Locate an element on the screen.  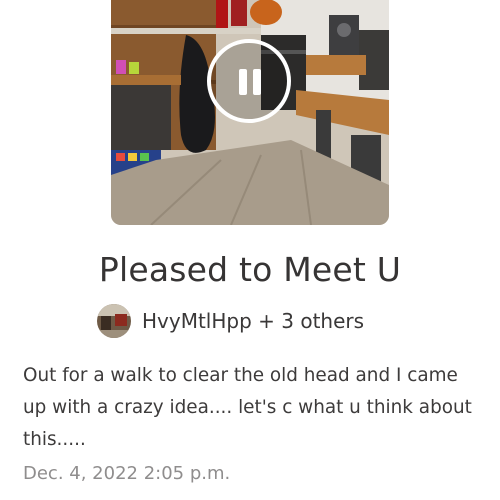
post-timestamp: Dec. 4, 2022 2:05 p.m. is located at coordinates (127, 473).